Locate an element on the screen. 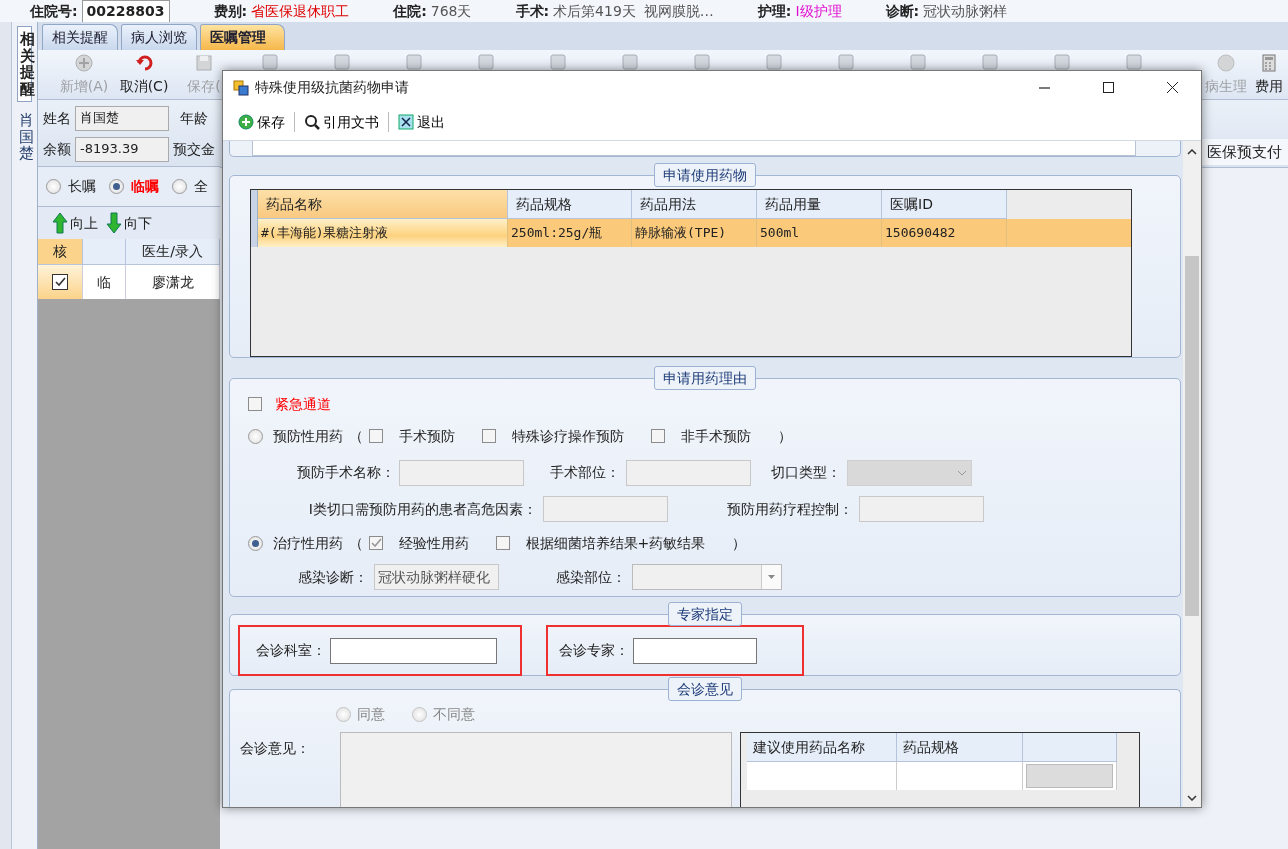  table-row: #(丰海能)果糖注射液 250ml:25g/瓶 静脉输液(TPE) 500ml 150690482 is located at coordinates (691, 233).